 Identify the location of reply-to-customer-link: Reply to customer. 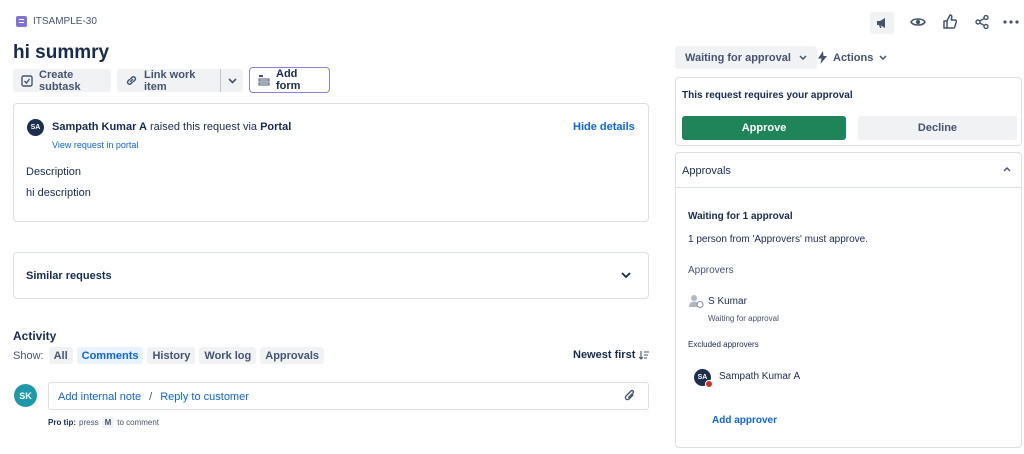
(204, 397).